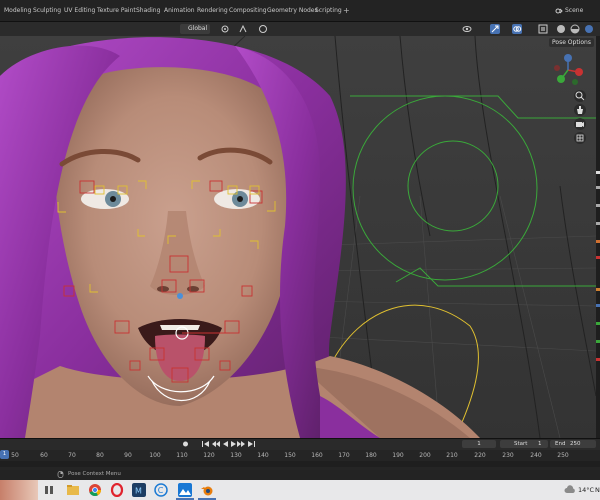  What do you see at coordinates (185, 490) in the screenshot?
I see `photos-icon` at bounding box center [185, 490].